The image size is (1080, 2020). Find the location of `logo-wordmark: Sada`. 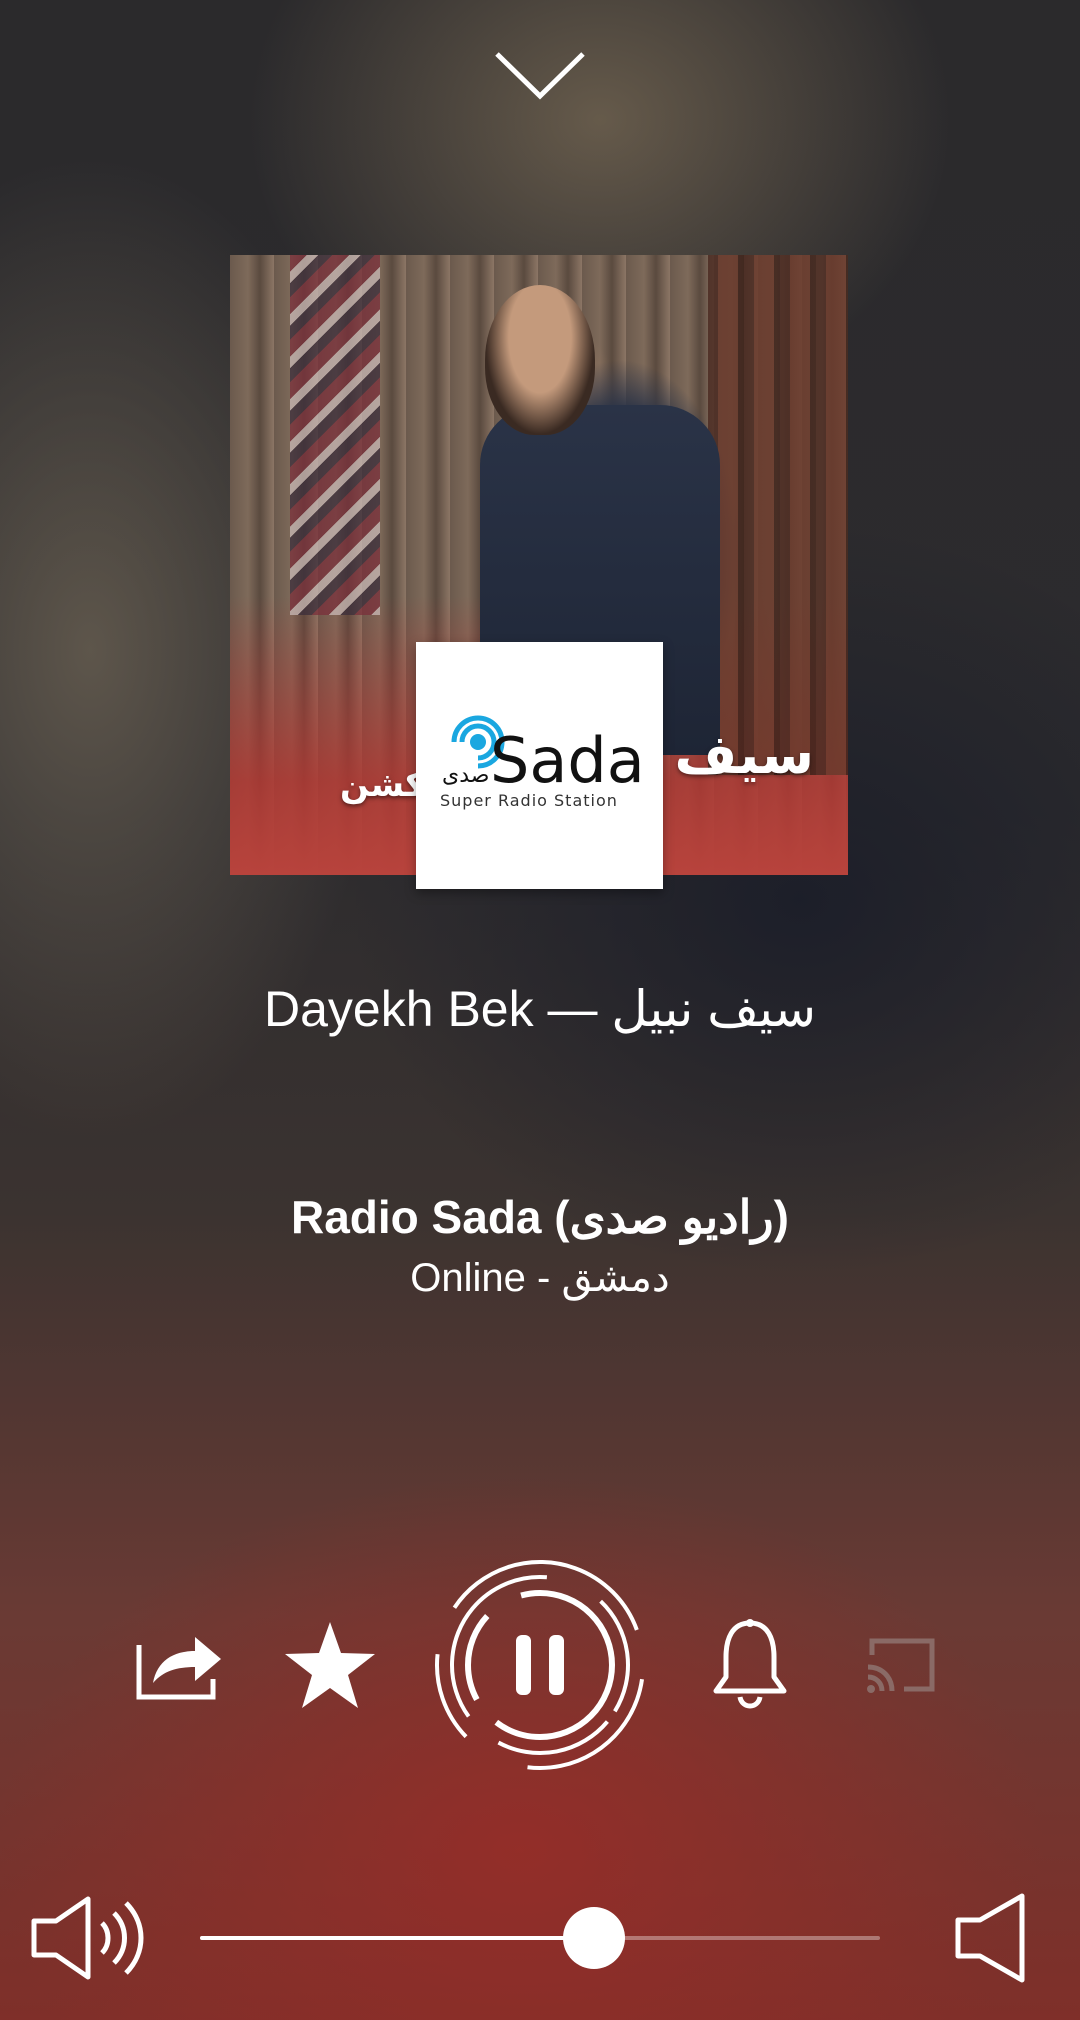

logo-wordmark: Sada is located at coordinates (567, 760).